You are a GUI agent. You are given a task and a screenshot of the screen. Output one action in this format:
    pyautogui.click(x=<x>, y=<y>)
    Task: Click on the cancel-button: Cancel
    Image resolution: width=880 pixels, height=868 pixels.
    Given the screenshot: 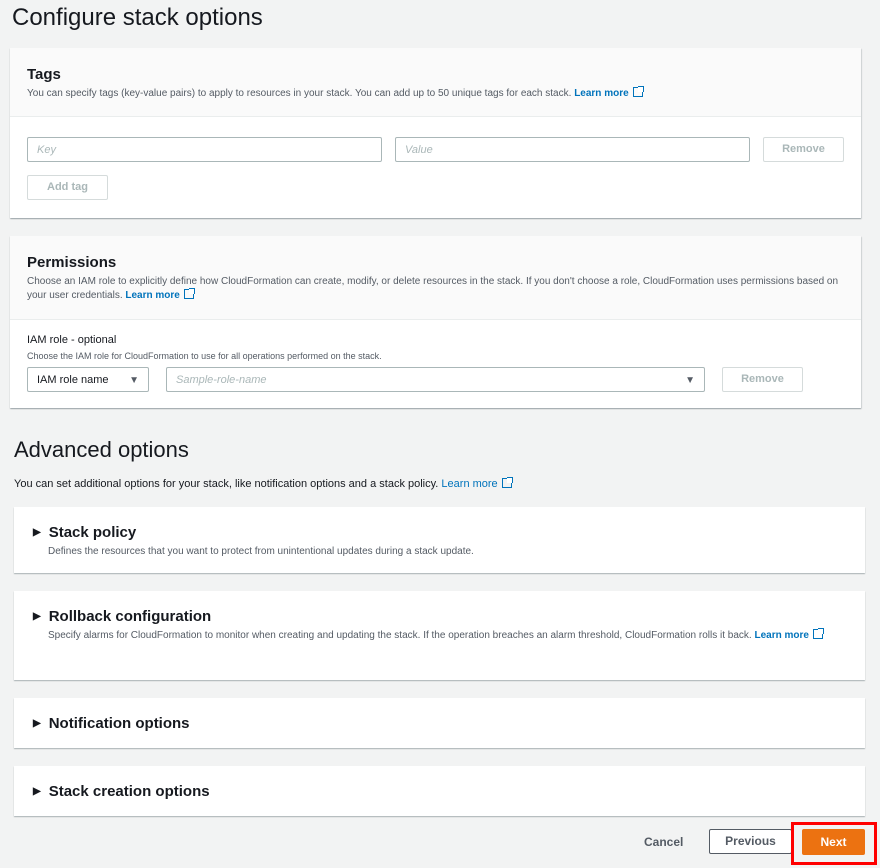 What is the action you would take?
    pyautogui.click(x=663, y=842)
    